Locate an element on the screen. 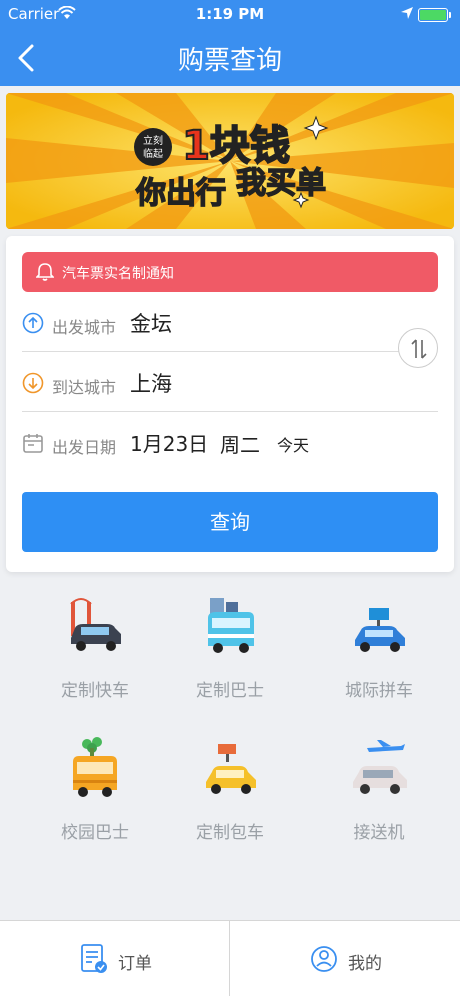 The height and width of the screenshot is (996, 460). location-arrow-icon is located at coordinates (407, 15).